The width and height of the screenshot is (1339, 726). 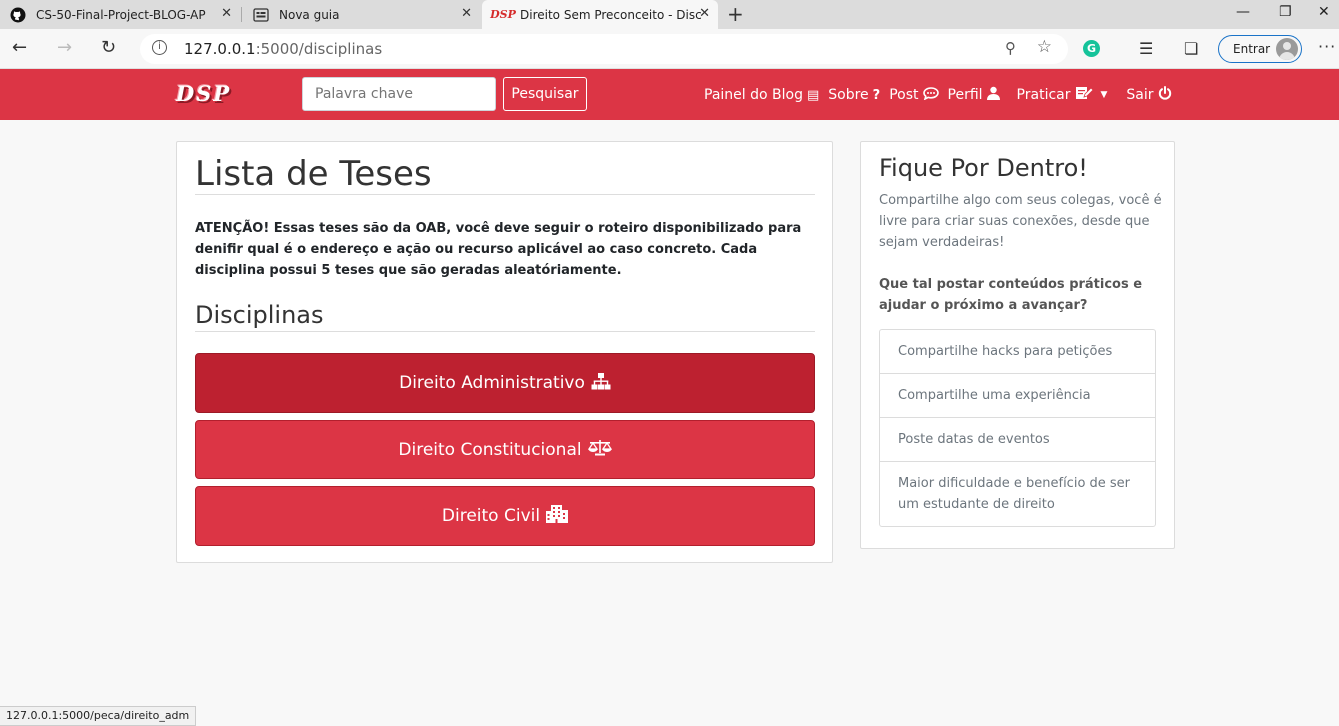 I want to click on forward-arrow-icon: →, so click(x=64, y=47).